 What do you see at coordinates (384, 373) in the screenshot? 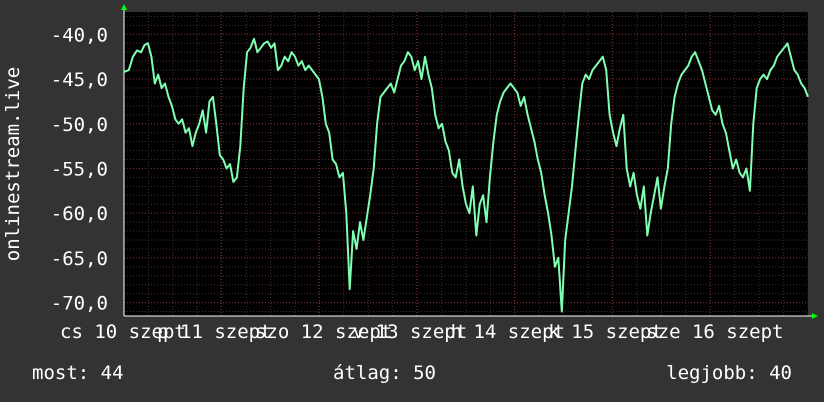
I see `average-value: átlag: 50` at bounding box center [384, 373].